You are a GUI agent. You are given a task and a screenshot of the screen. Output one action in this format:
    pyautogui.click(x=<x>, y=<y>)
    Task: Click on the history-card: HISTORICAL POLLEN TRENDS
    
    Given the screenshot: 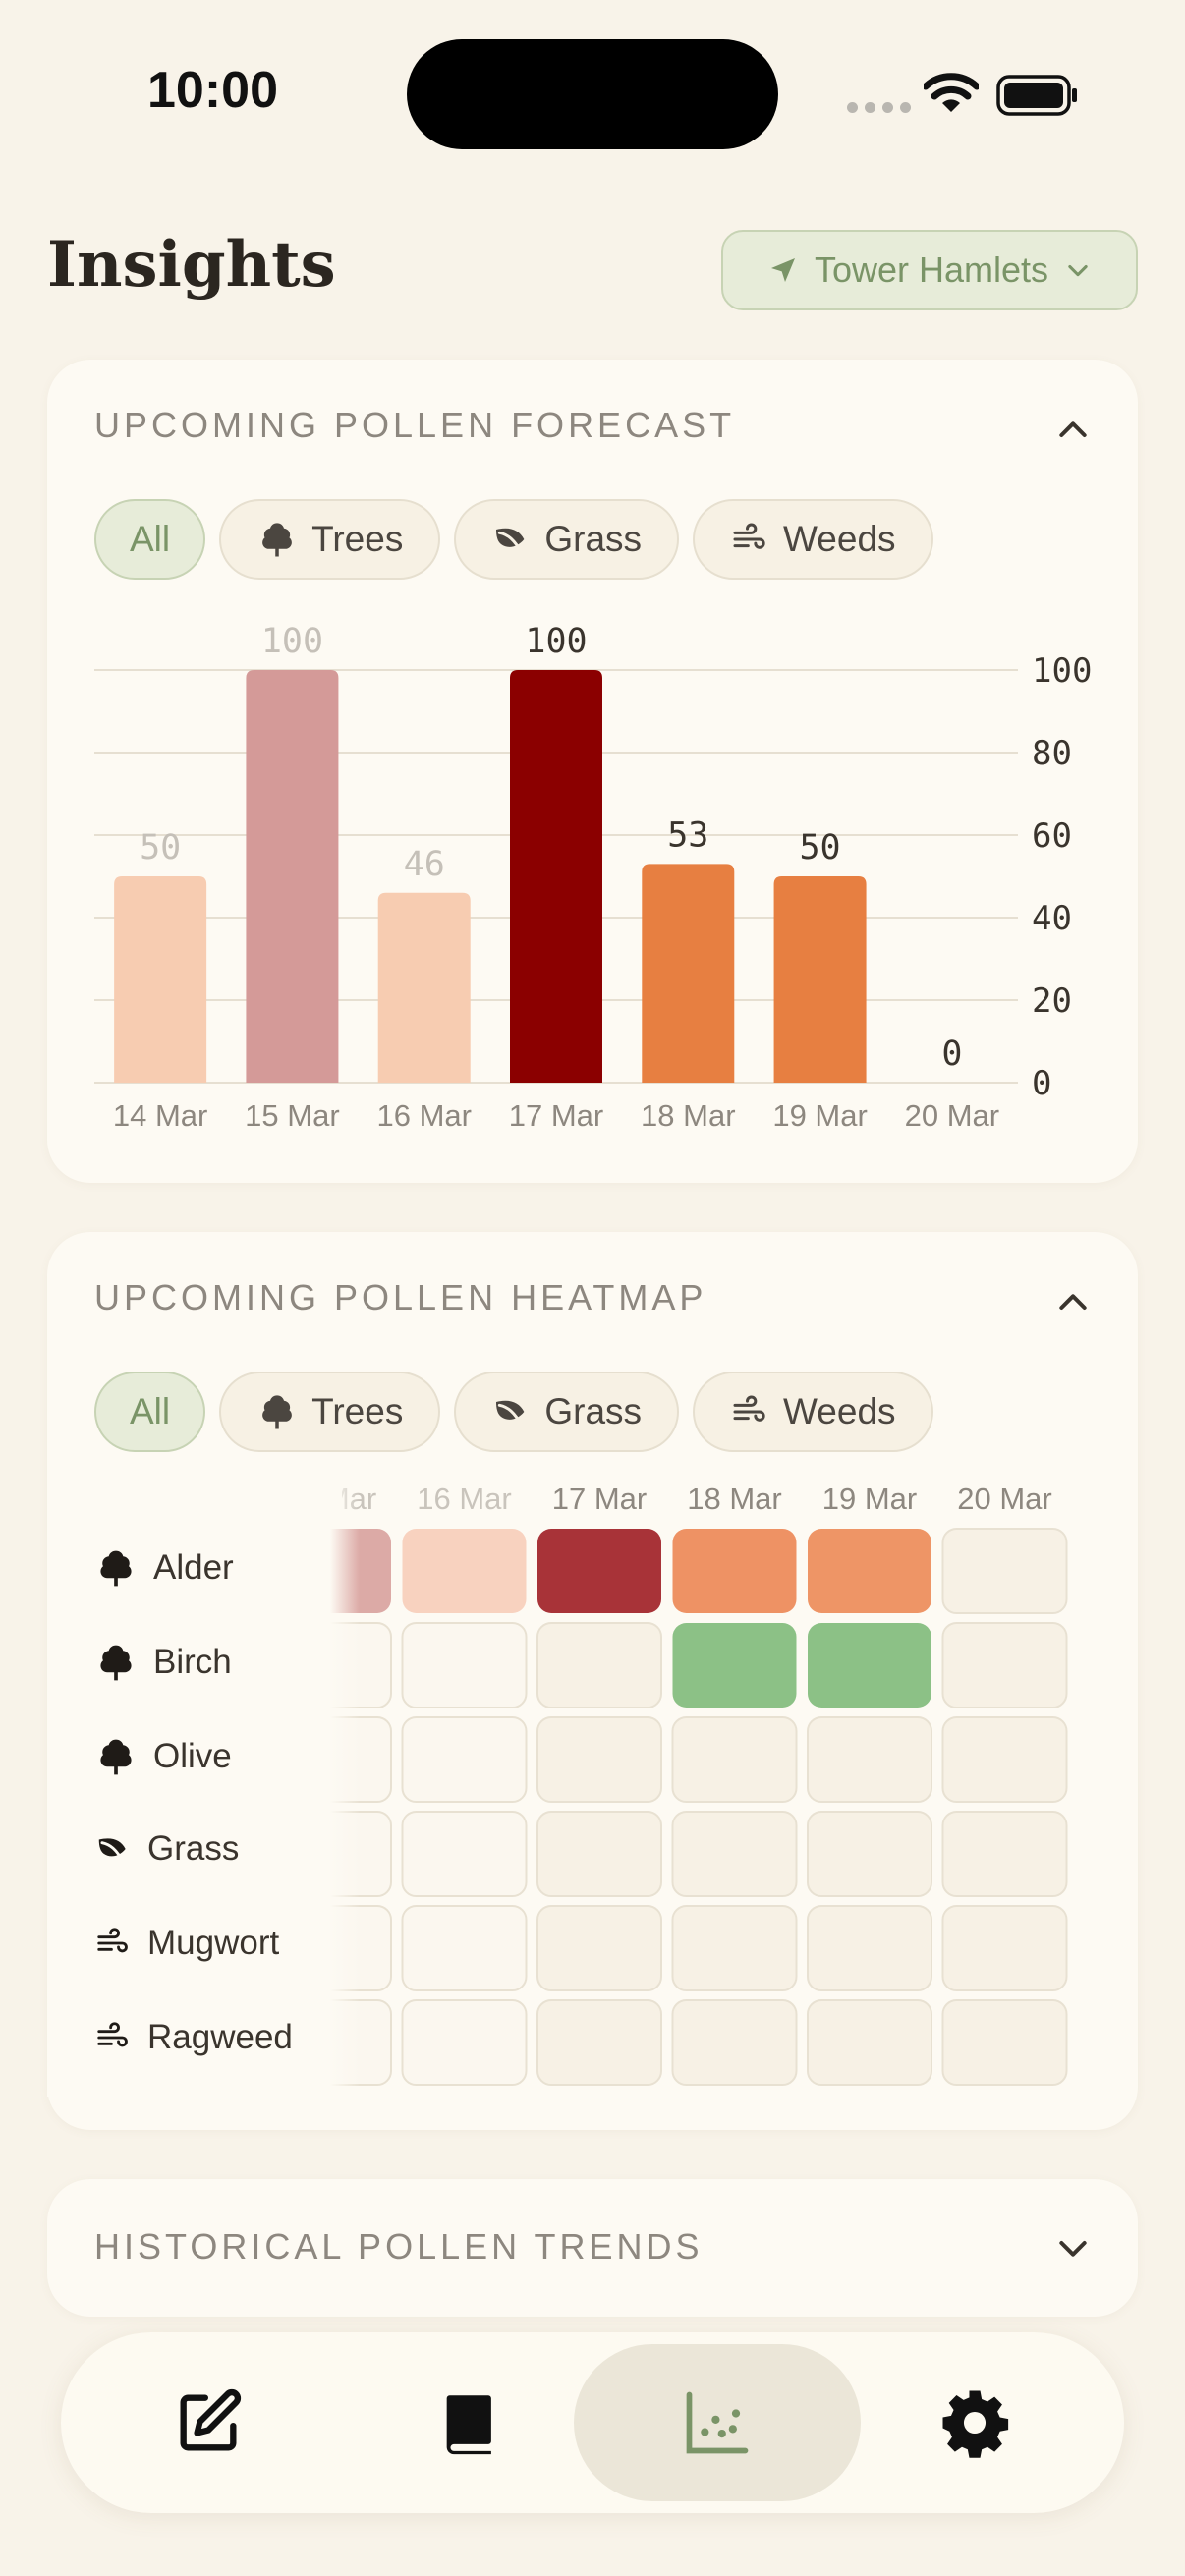 What is the action you would take?
    pyautogui.click(x=592, y=2248)
    